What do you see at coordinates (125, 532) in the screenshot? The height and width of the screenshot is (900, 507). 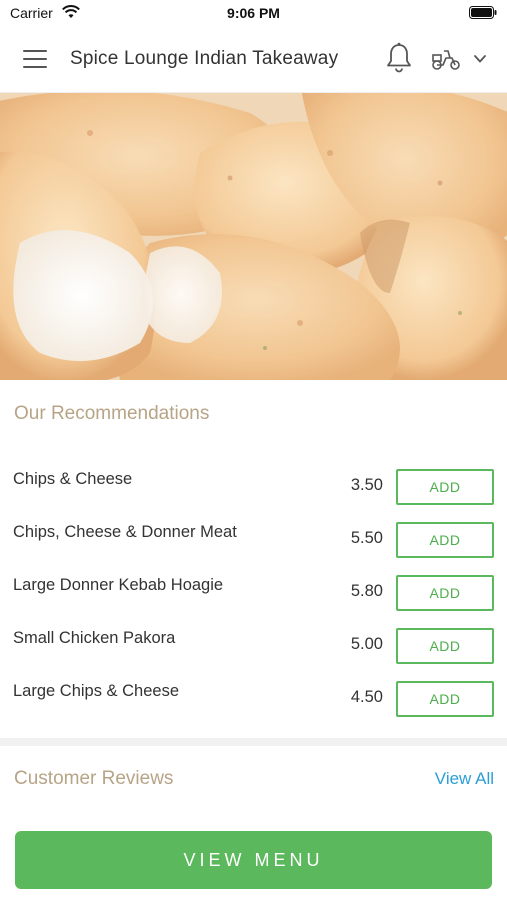 I see `item-name: Chips, Cheese & Donner Meat` at bounding box center [125, 532].